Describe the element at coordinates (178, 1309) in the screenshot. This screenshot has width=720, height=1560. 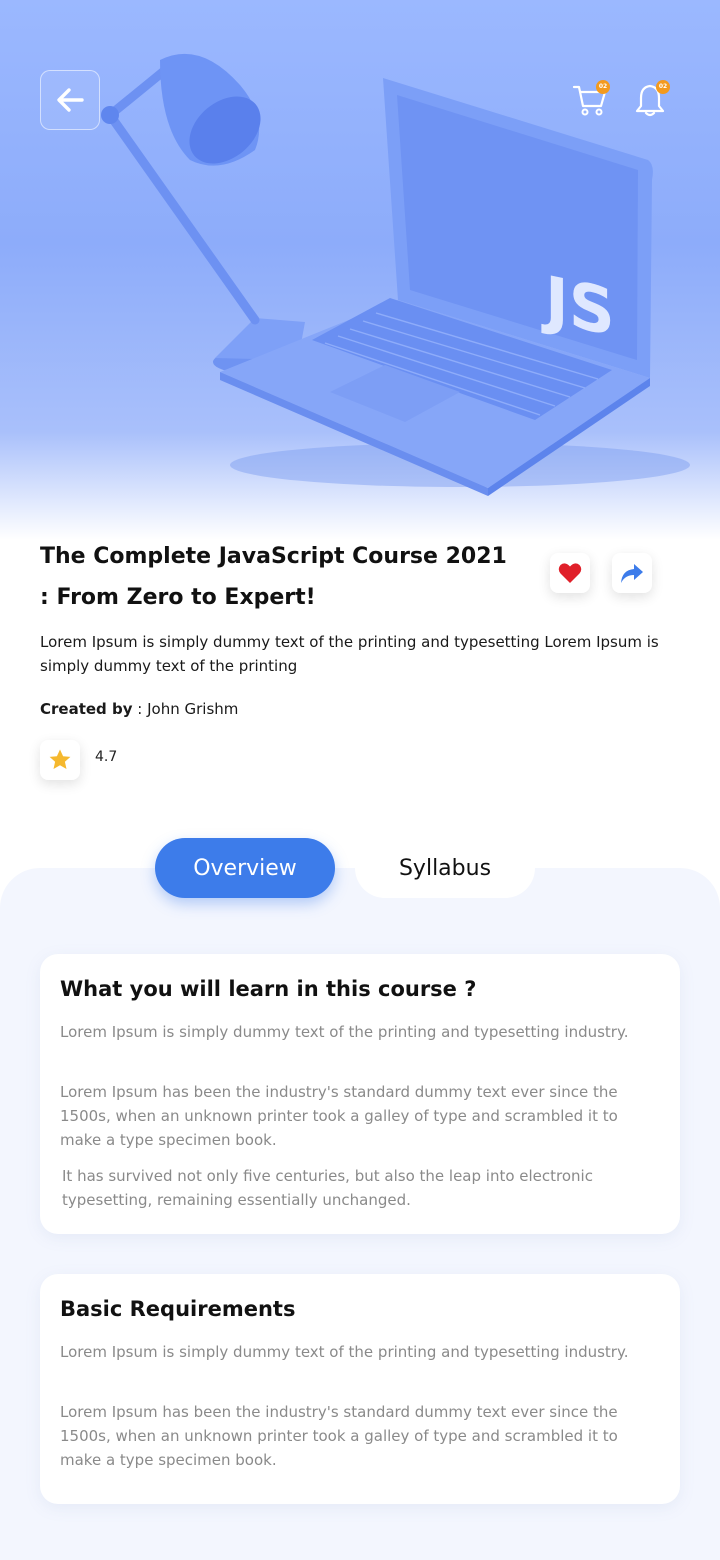
I see `requirements-card-title: Basic Requirements` at that location.